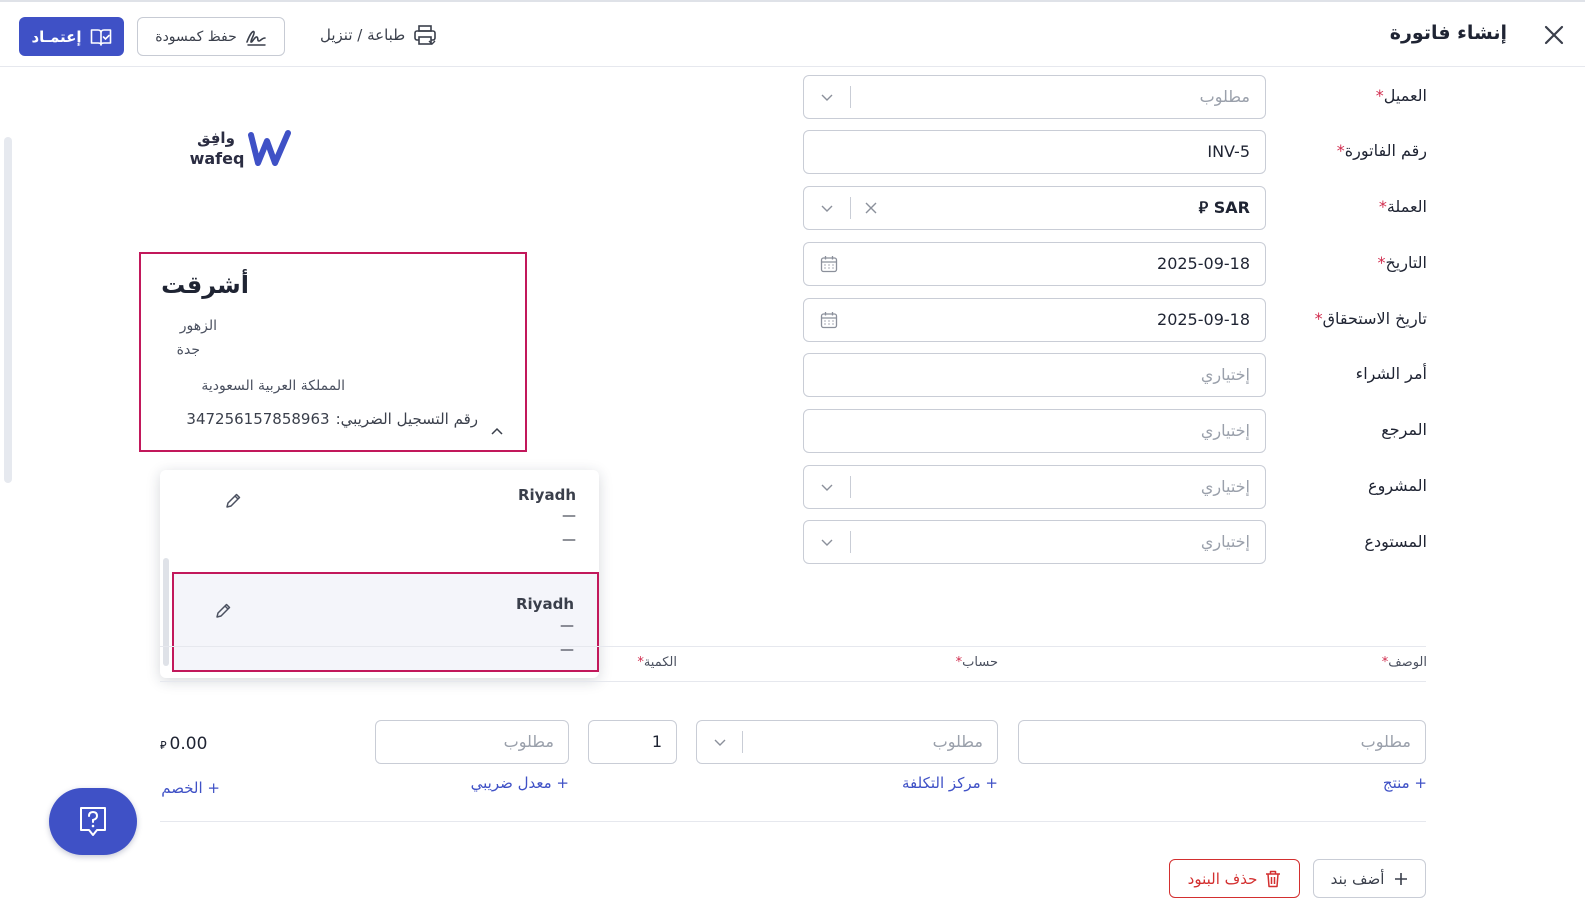 The image size is (1585, 911). Describe the element at coordinates (1034, 97) in the screenshot. I see `customer-select: مطلوب` at that location.